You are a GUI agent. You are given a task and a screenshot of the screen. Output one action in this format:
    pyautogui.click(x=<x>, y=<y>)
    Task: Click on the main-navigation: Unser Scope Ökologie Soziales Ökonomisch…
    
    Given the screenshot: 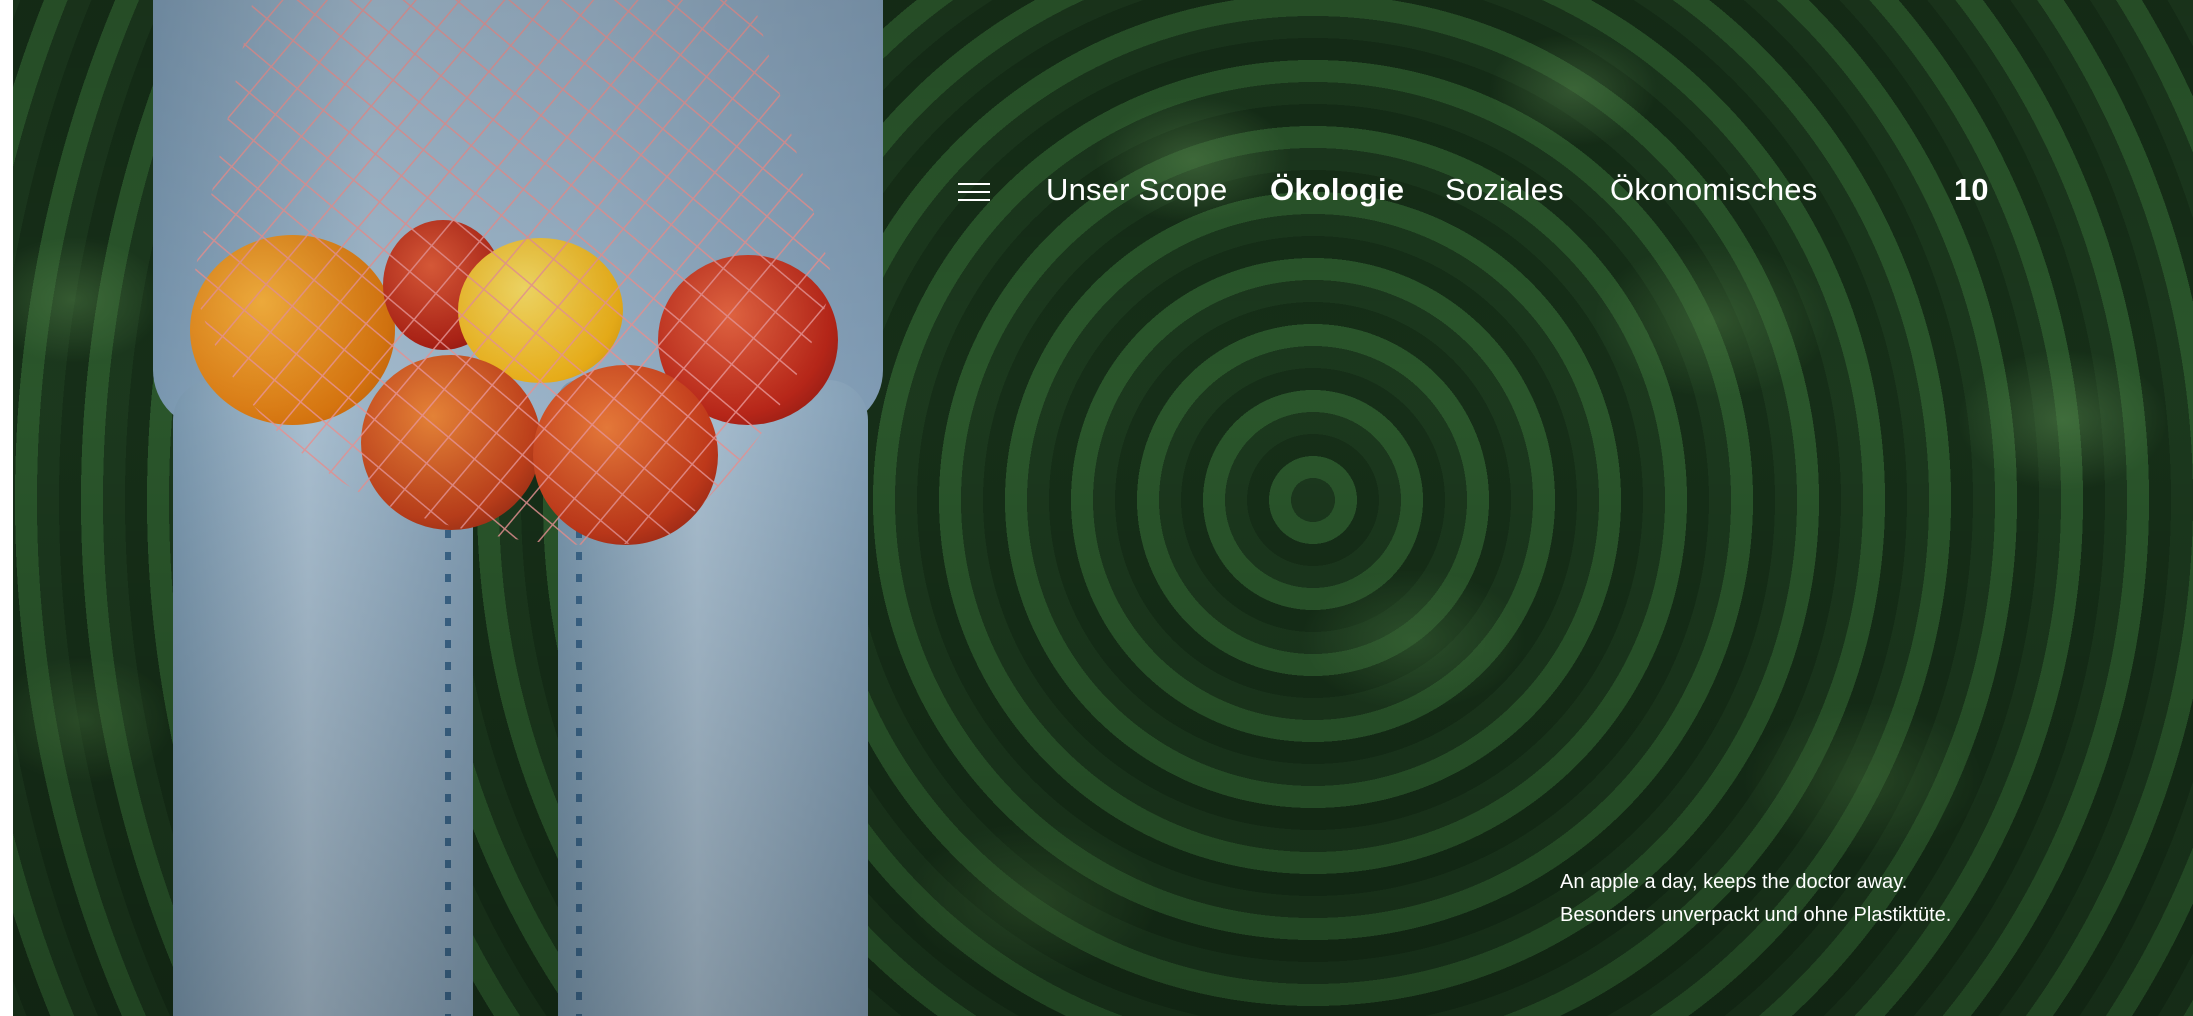 What is the action you would take?
    pyautogui.click(x=1096, y=192)
    